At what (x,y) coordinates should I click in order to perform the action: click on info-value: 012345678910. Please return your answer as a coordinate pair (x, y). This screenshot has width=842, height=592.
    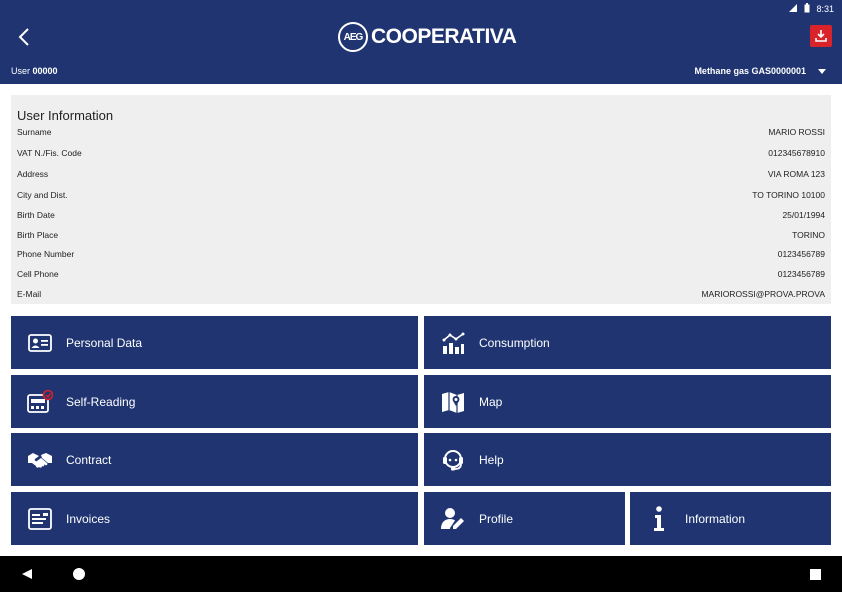
    Looking at the image, I should click on (796, 153).